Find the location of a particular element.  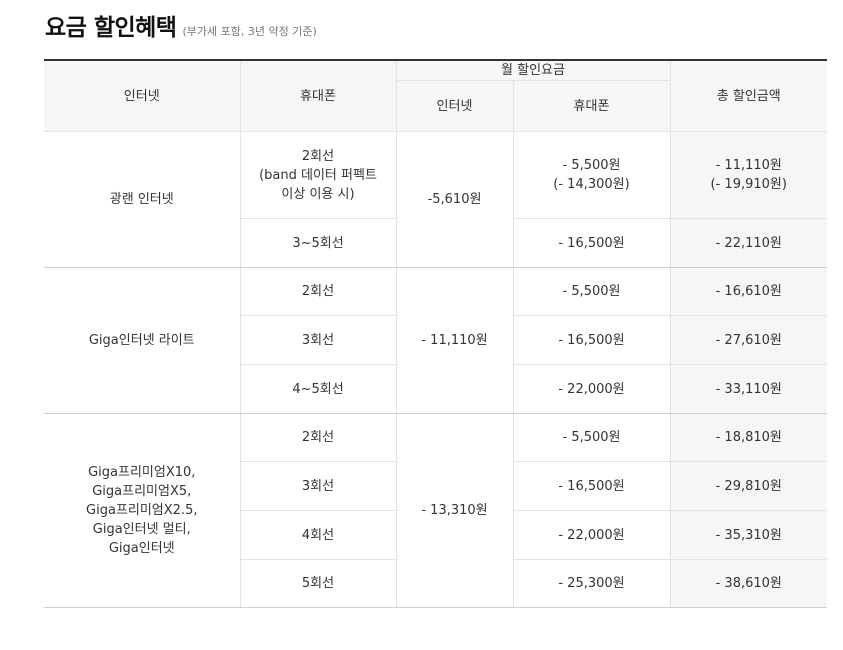

total-discount-cell: - 33,110원 is located at coordinates (748, 389).